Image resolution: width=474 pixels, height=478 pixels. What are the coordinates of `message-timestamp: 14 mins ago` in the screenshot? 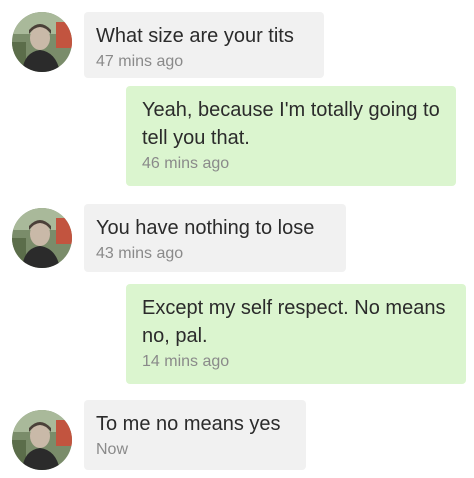 It's located at (186, 361).